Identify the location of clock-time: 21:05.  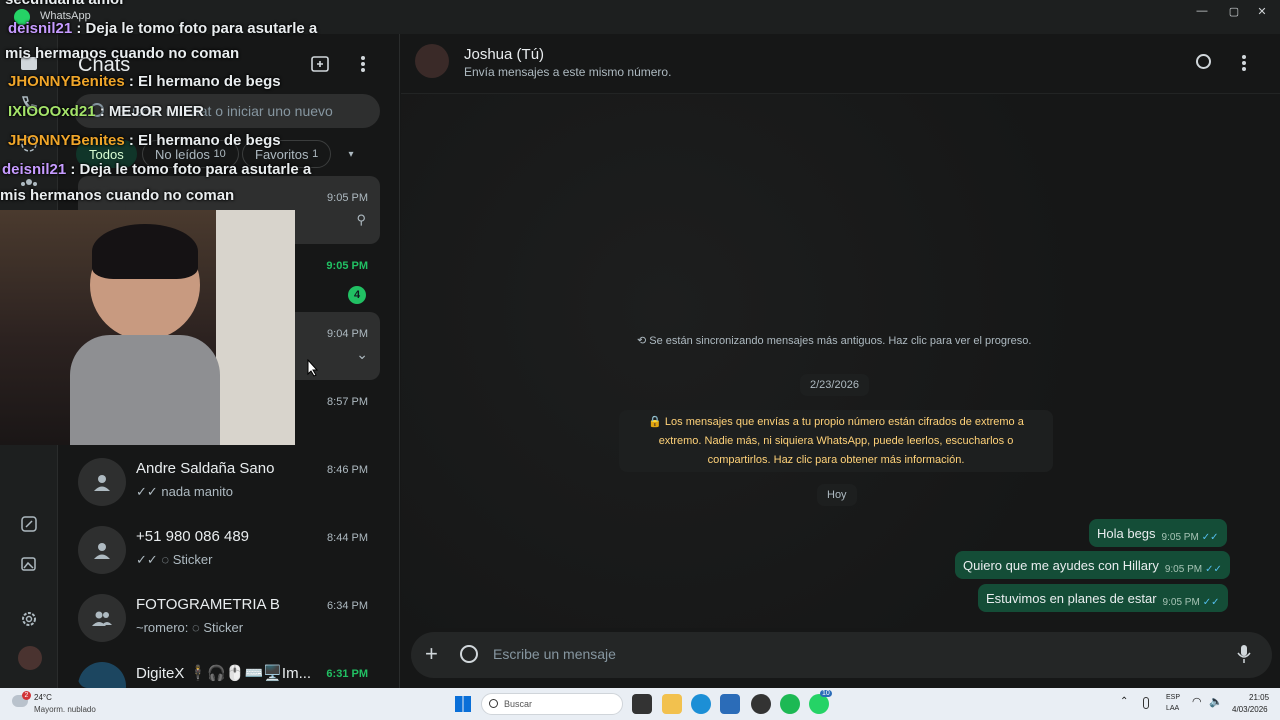
(1259, 697).